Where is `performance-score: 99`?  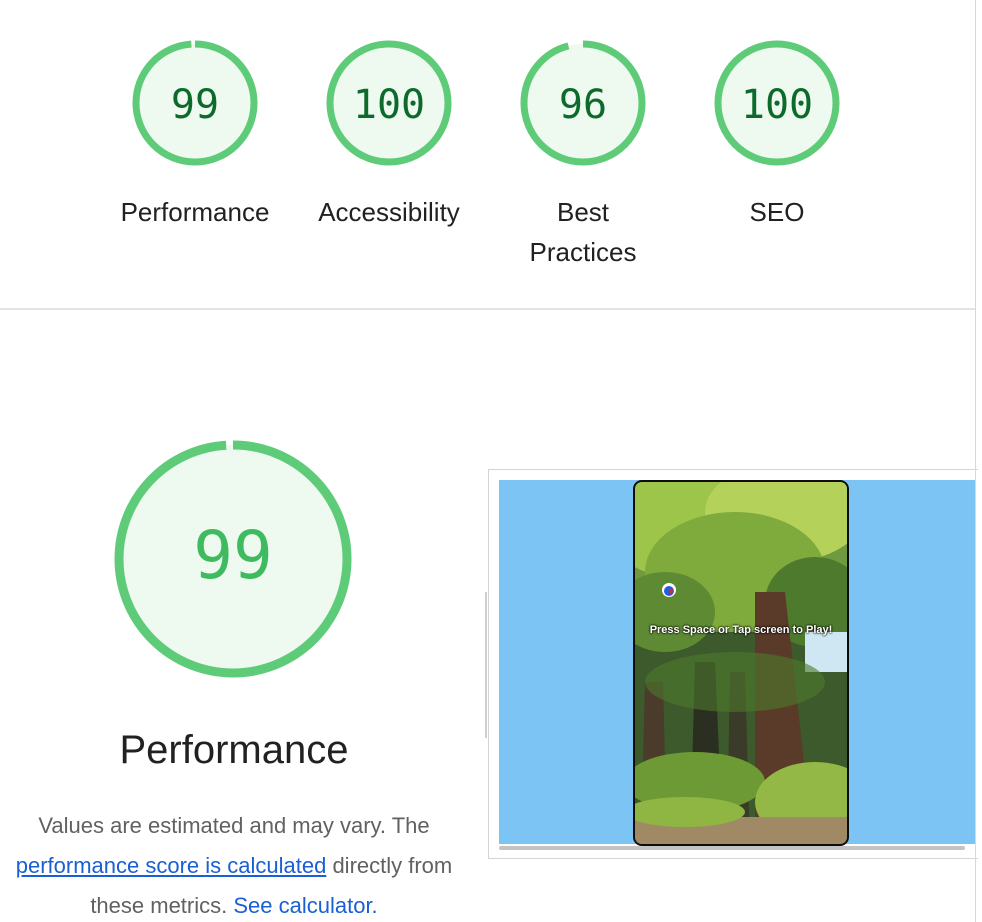 performance-score: 99 is located at coordinates (232, 555).